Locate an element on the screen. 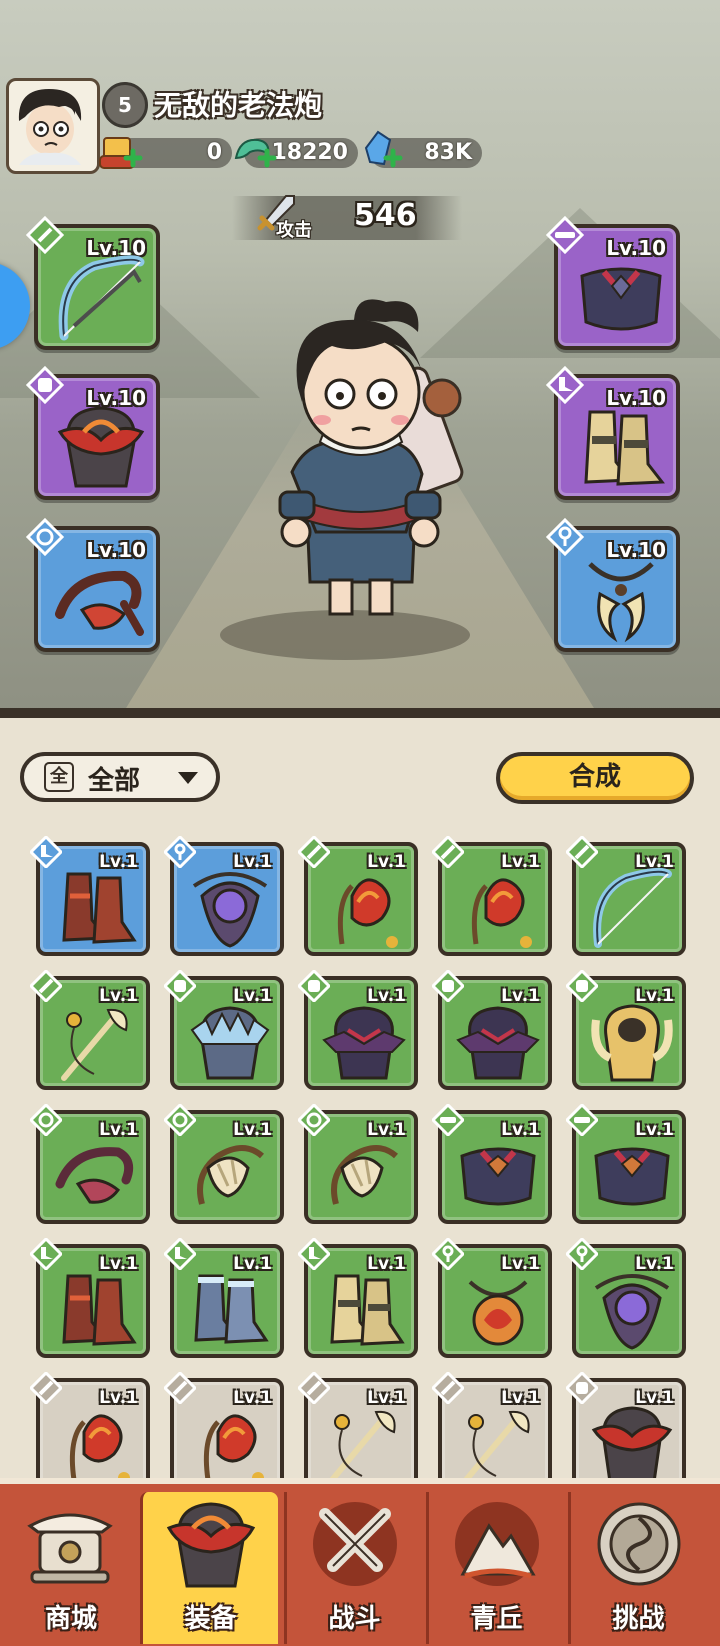 This screenshot has width=720, height=1646. bracer-icon is located at coordinates (94, 1175).